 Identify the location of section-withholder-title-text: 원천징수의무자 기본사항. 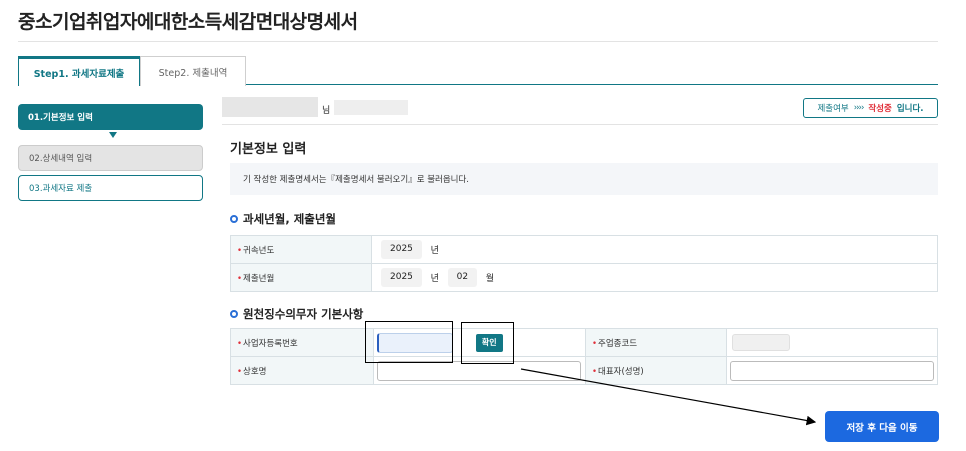
(303, 314).